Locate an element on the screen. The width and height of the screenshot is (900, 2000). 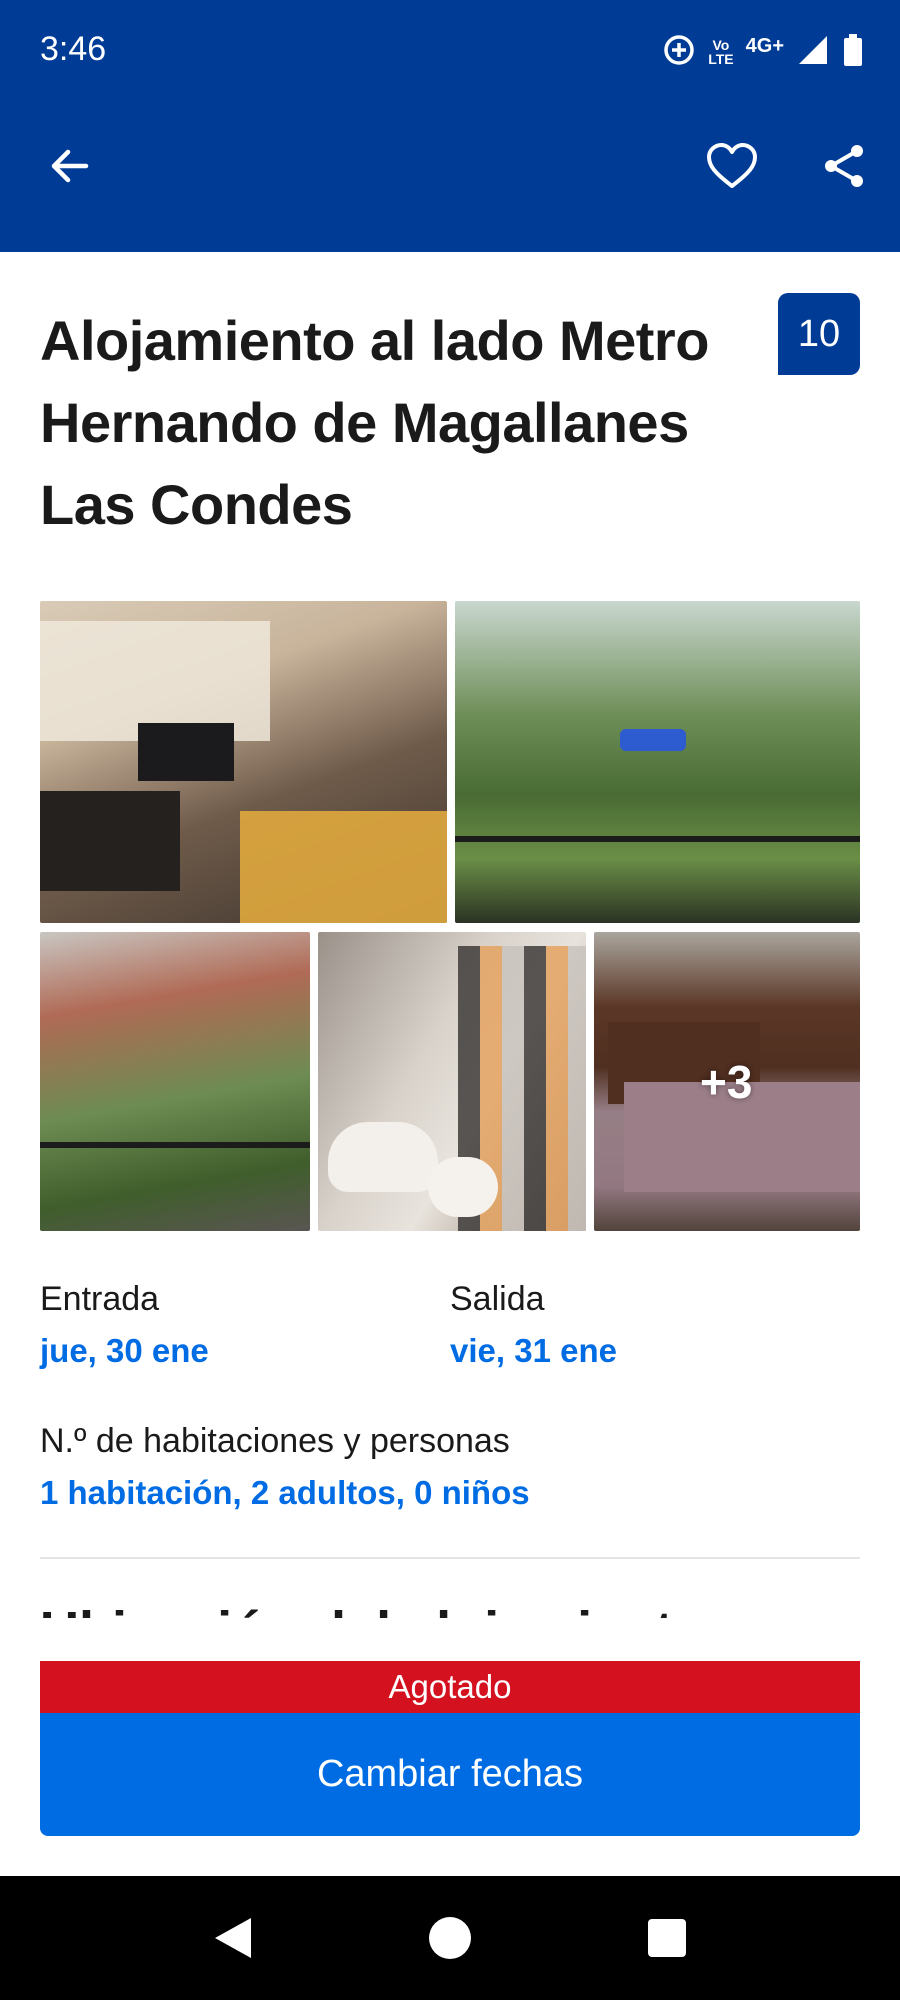
home-circle-icon is located at coordinates (450, 1938).